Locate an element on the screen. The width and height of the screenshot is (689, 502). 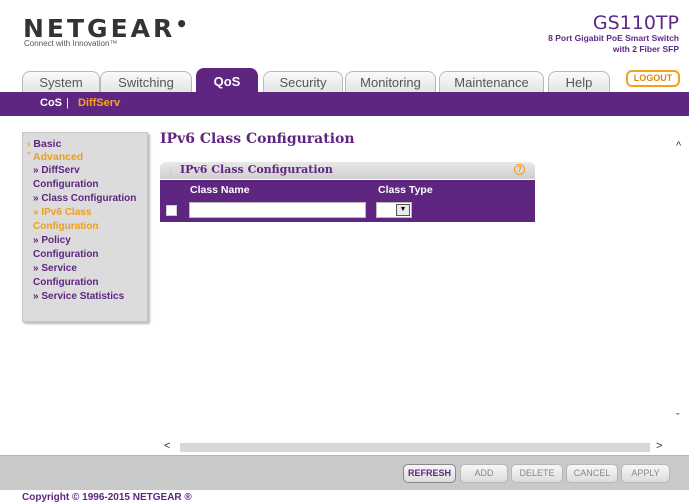
chevron-down-icon: ▼ is located at coordinates (403, 210).